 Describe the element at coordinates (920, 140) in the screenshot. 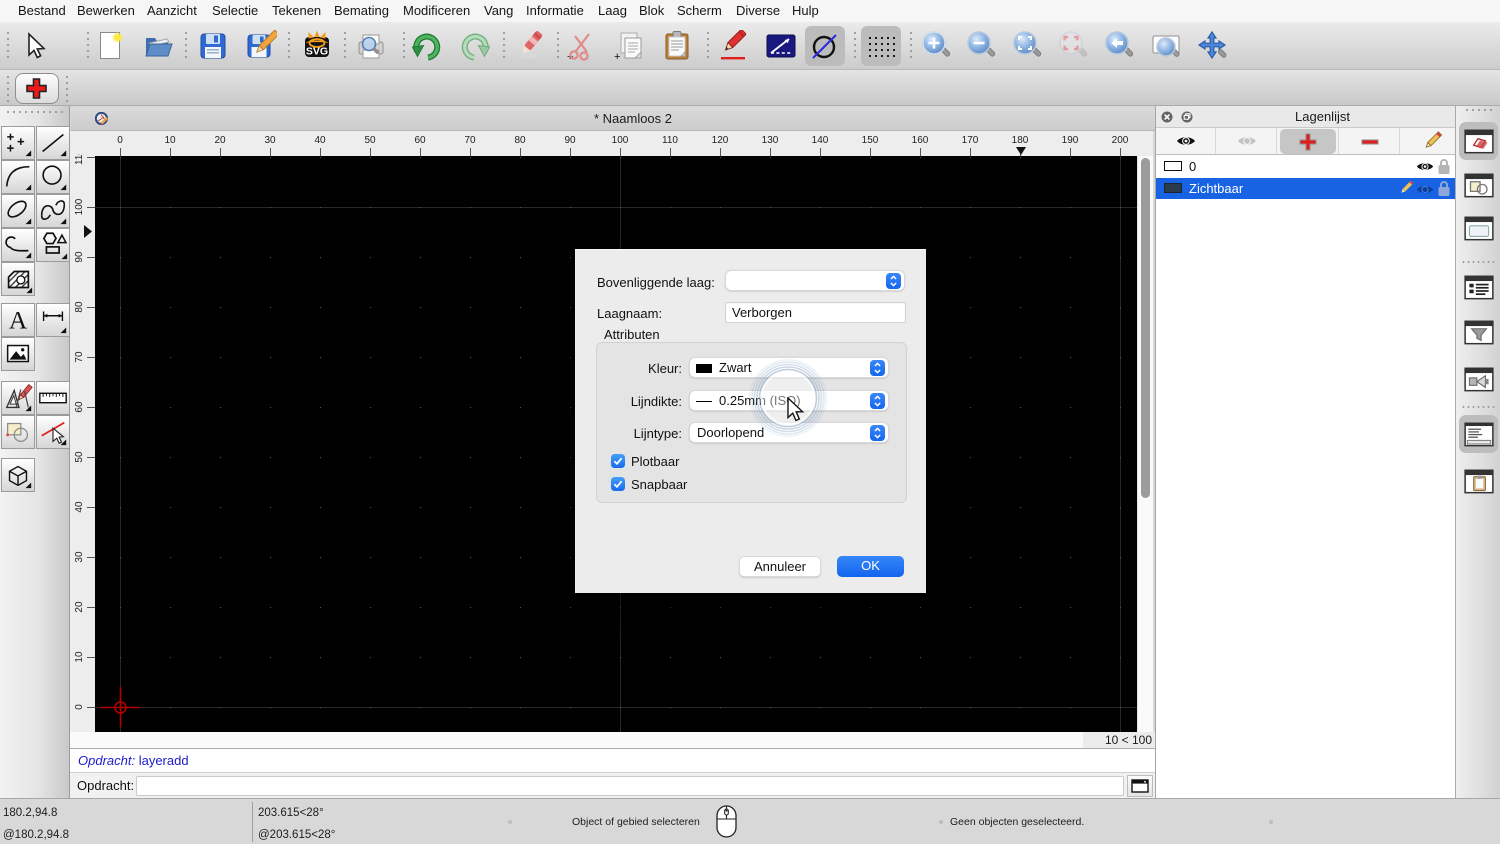

I see `svg-text: 160` at that location.